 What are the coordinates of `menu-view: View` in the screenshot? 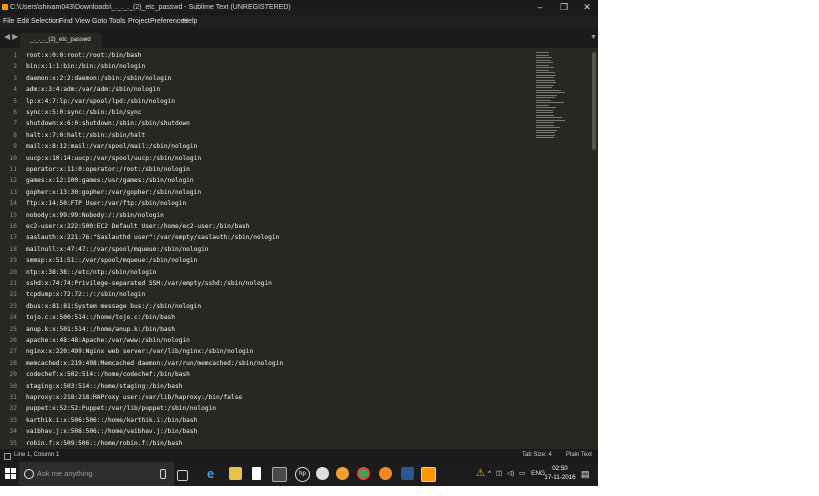 It's located at (82, 21).